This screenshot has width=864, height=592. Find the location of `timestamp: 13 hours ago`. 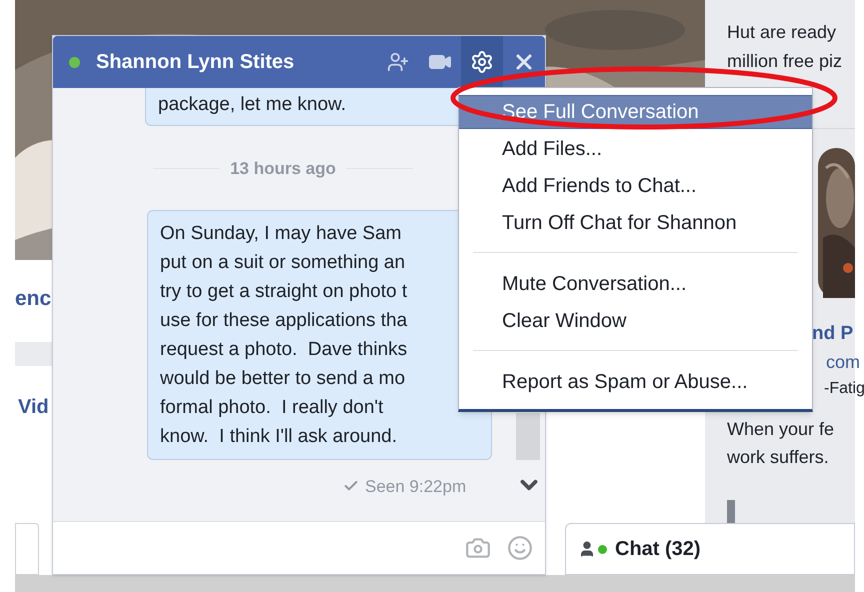

timestamp: 13 hours ago is located at coordinates (283, 169).